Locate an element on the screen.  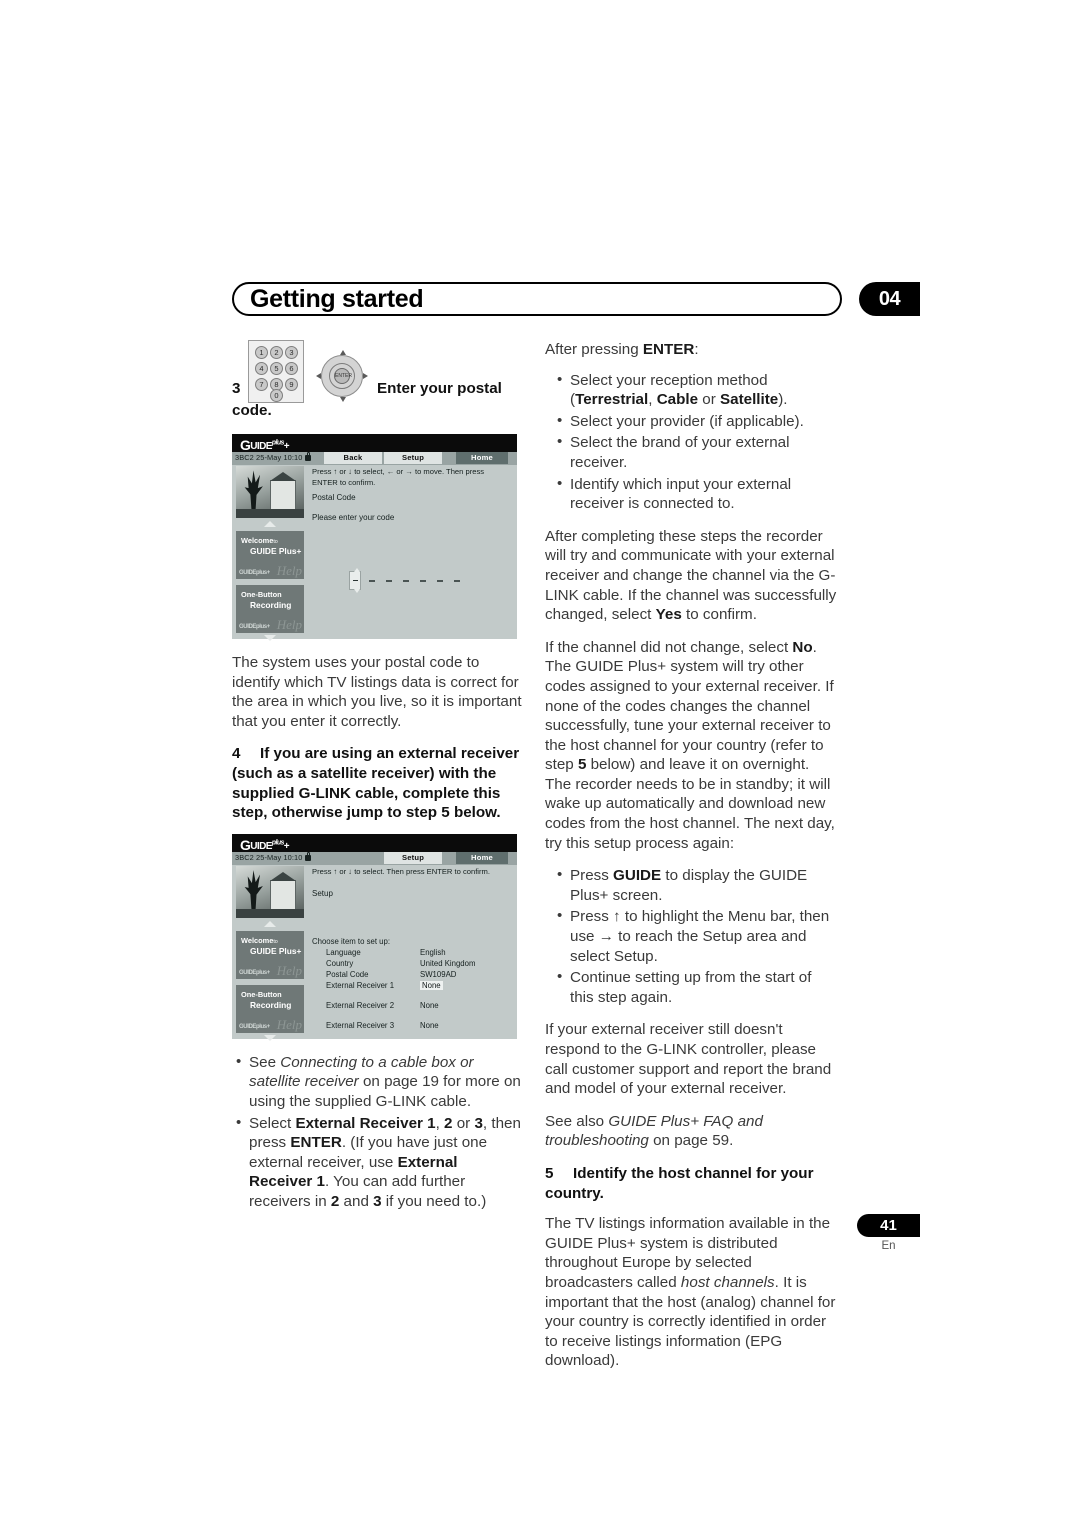
channel-info: 3BC2 25-May 10:10 is located at coordinates (273, 457).